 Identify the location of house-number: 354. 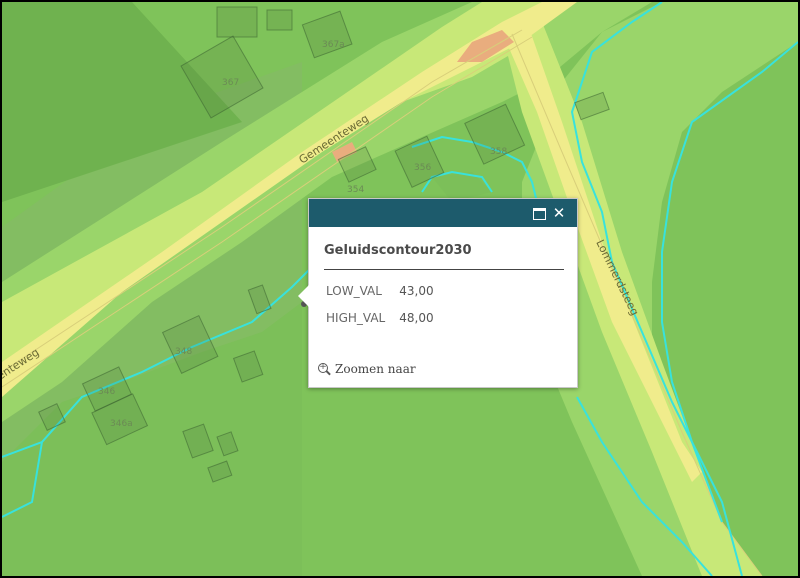
(355, 190).